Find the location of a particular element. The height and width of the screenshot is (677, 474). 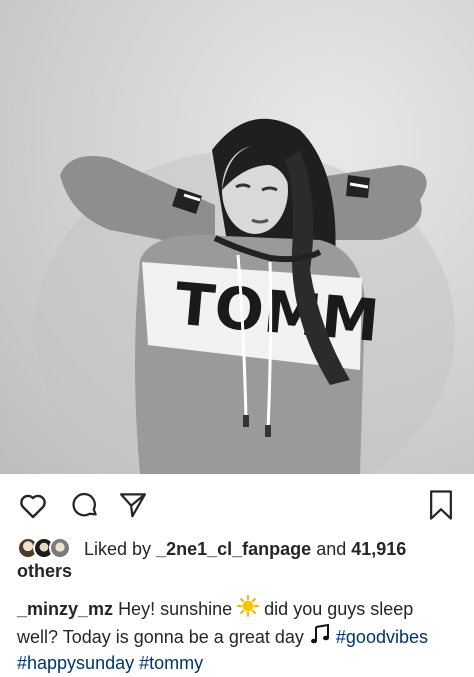

music-notes-icon is located at coordinates (320, 637).